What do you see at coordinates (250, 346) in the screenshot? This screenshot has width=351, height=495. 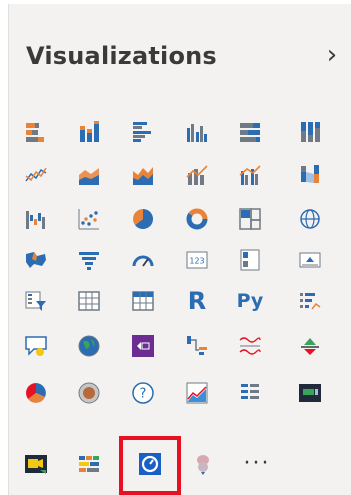 I see `smart-narrative-icon` at bounding box center [250, 346].